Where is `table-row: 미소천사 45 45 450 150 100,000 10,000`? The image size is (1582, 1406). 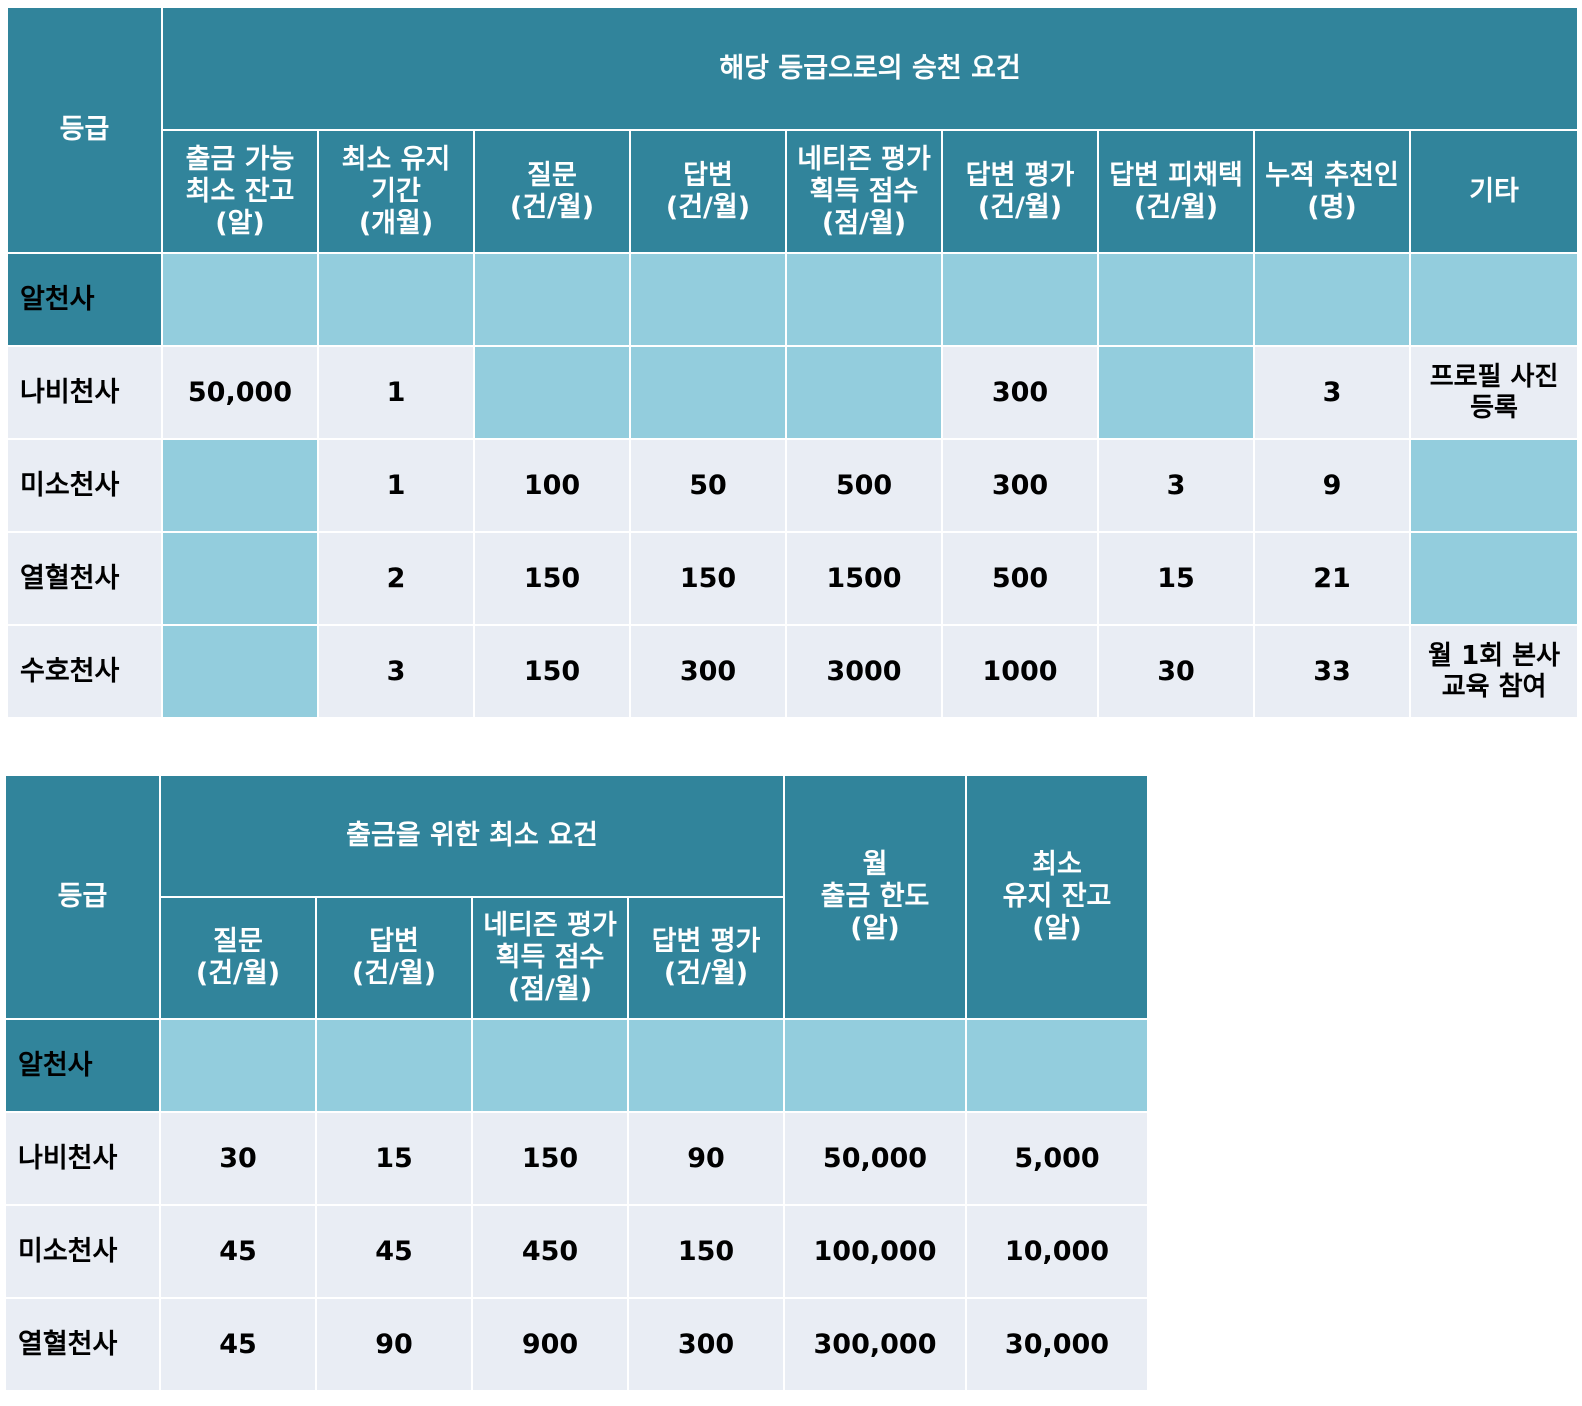
table-row: 미소천사 45 45 450 150 100,000 10,000 is located at coordinates (577, 1251).